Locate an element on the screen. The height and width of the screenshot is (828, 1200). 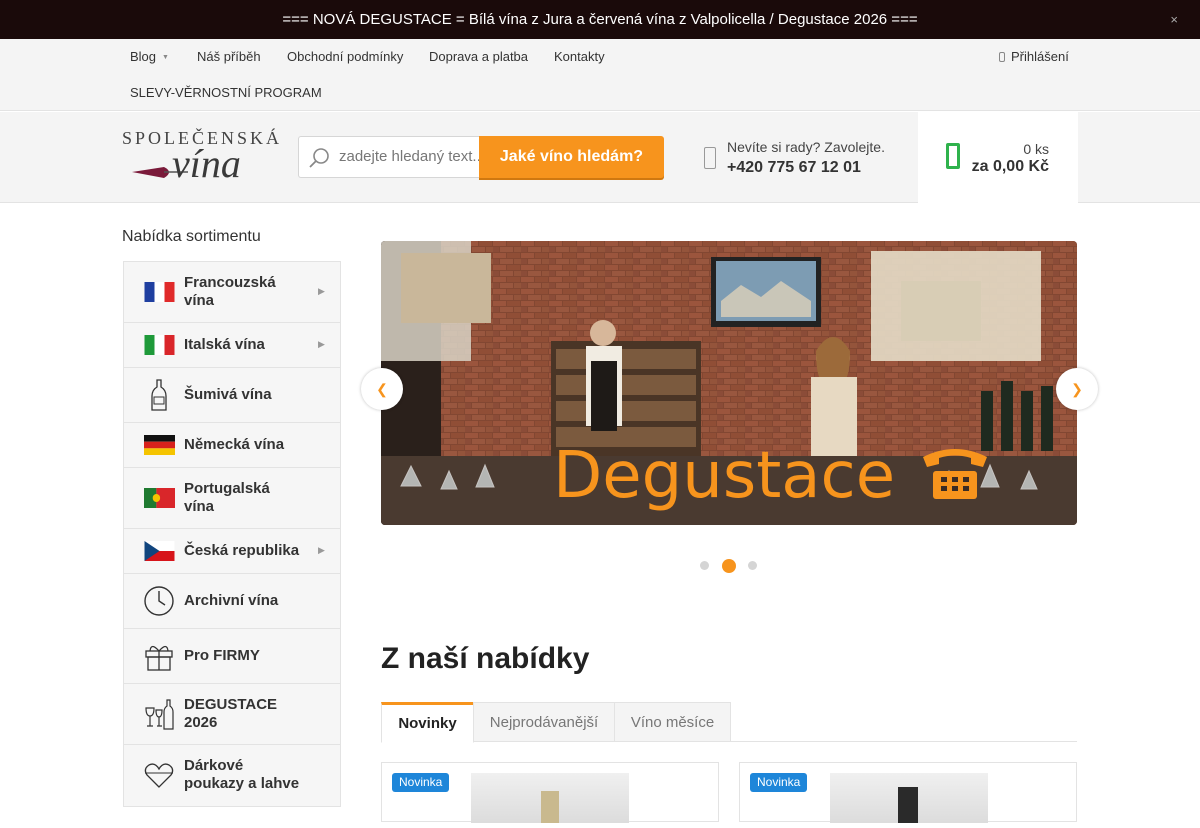
login-label: Přihlášení is located at coordinates (1040, 56).